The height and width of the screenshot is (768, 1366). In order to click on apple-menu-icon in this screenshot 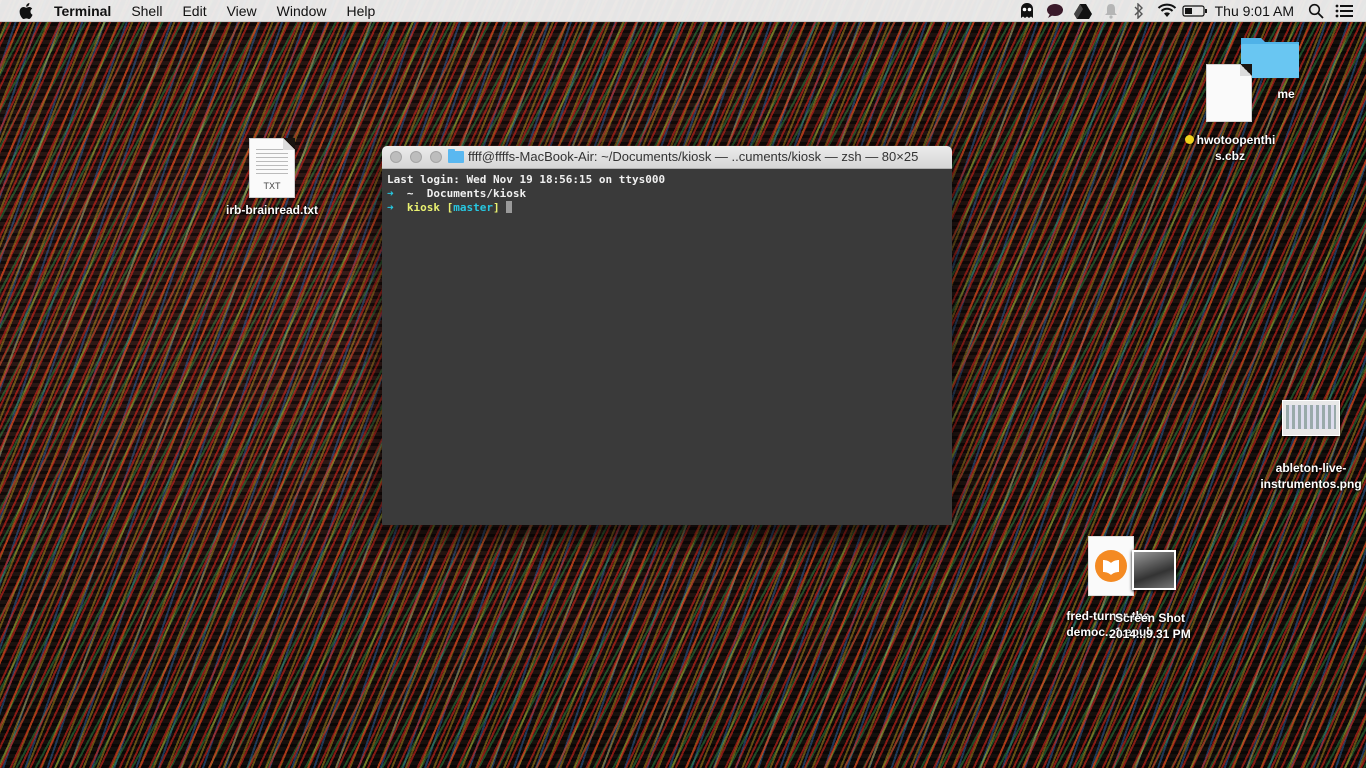, I will do `click(28, 11)`.